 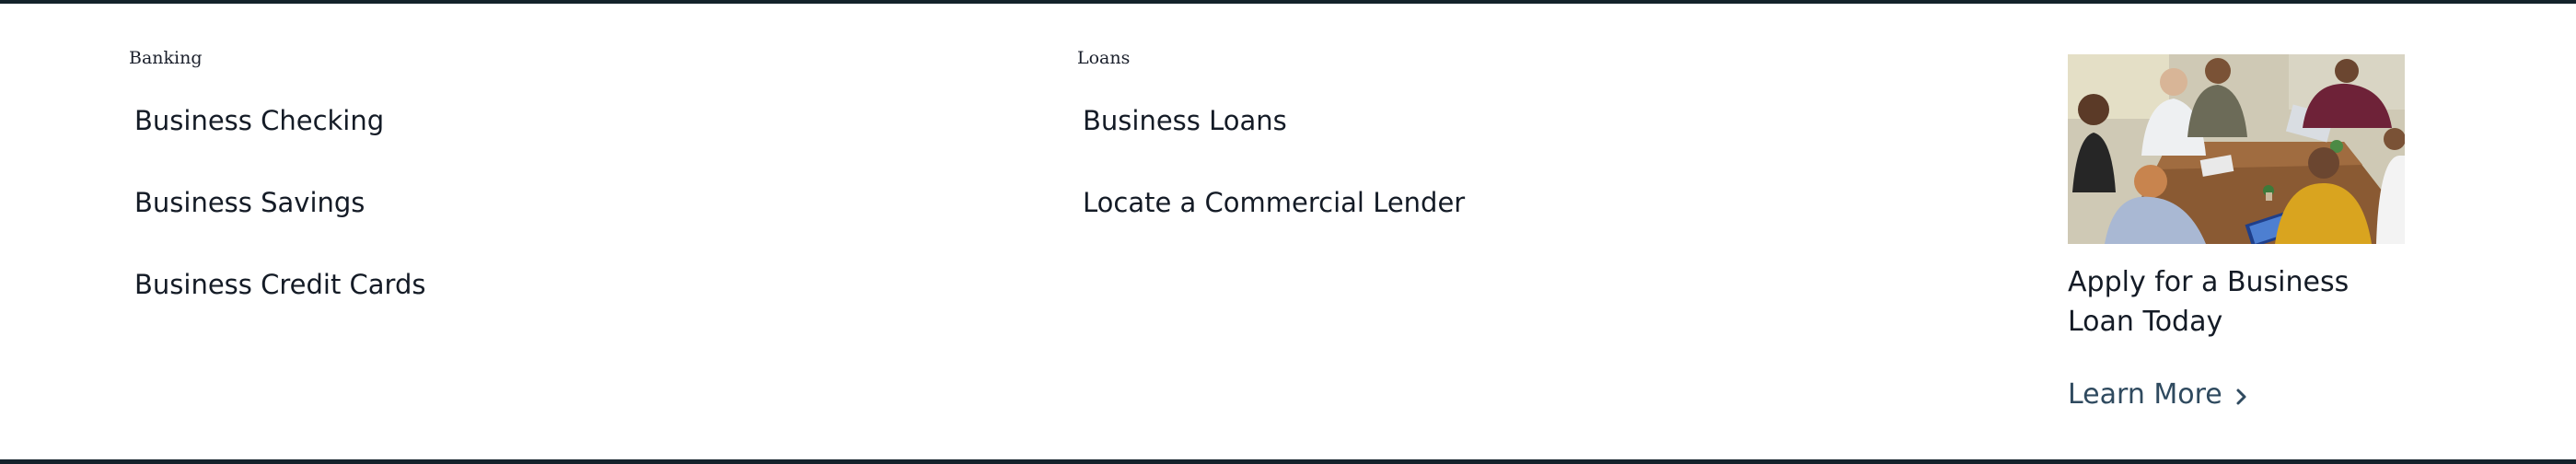 I want to click on business-savings-link: Business Savings, so click(x=249, y=202).